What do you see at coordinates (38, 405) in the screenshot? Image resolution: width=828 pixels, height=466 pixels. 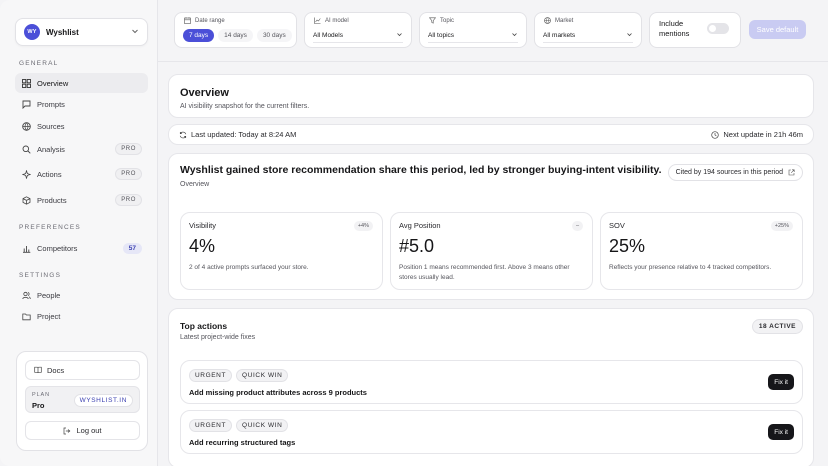 I see `plan-value: Pro` at bounding box center [38, 405].